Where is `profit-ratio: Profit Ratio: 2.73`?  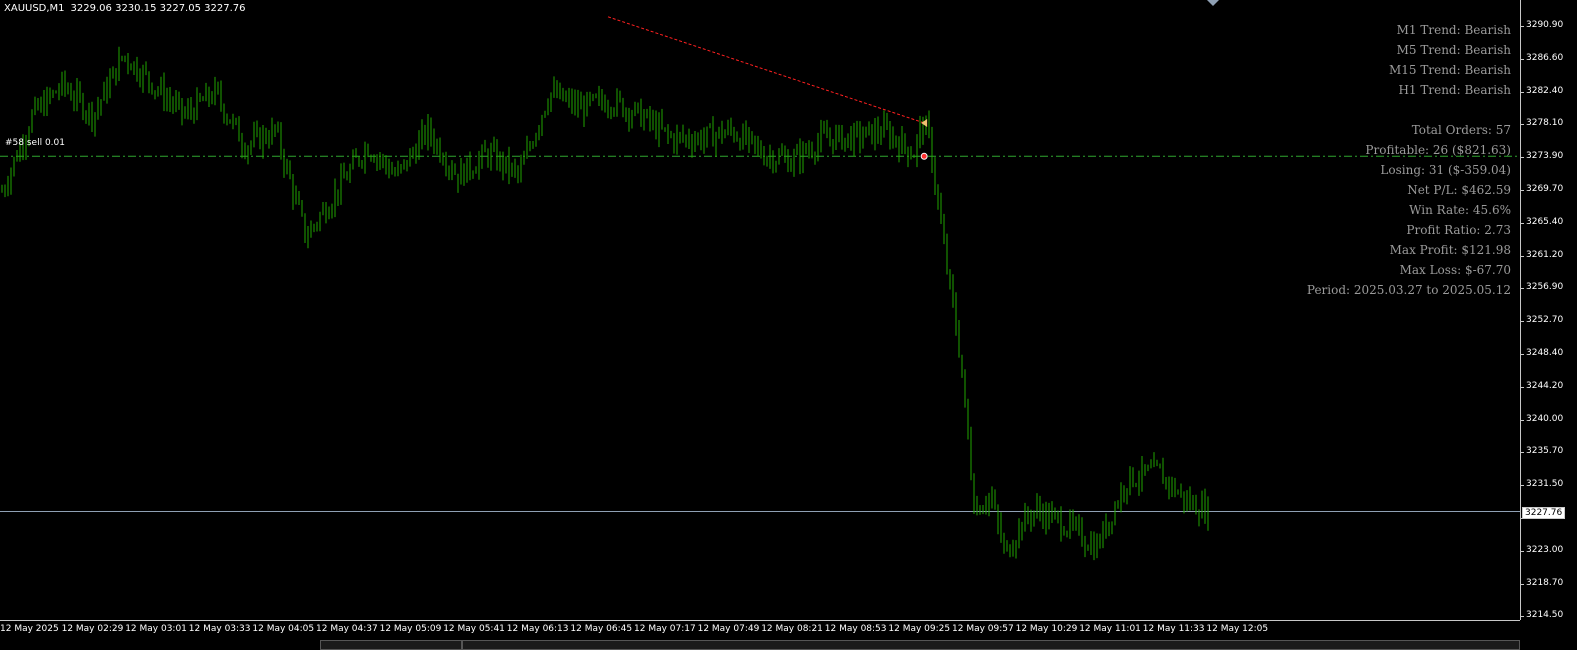 profit-ratio: Profit Ratio: 2.73 is located at coordinates (1458, 230).